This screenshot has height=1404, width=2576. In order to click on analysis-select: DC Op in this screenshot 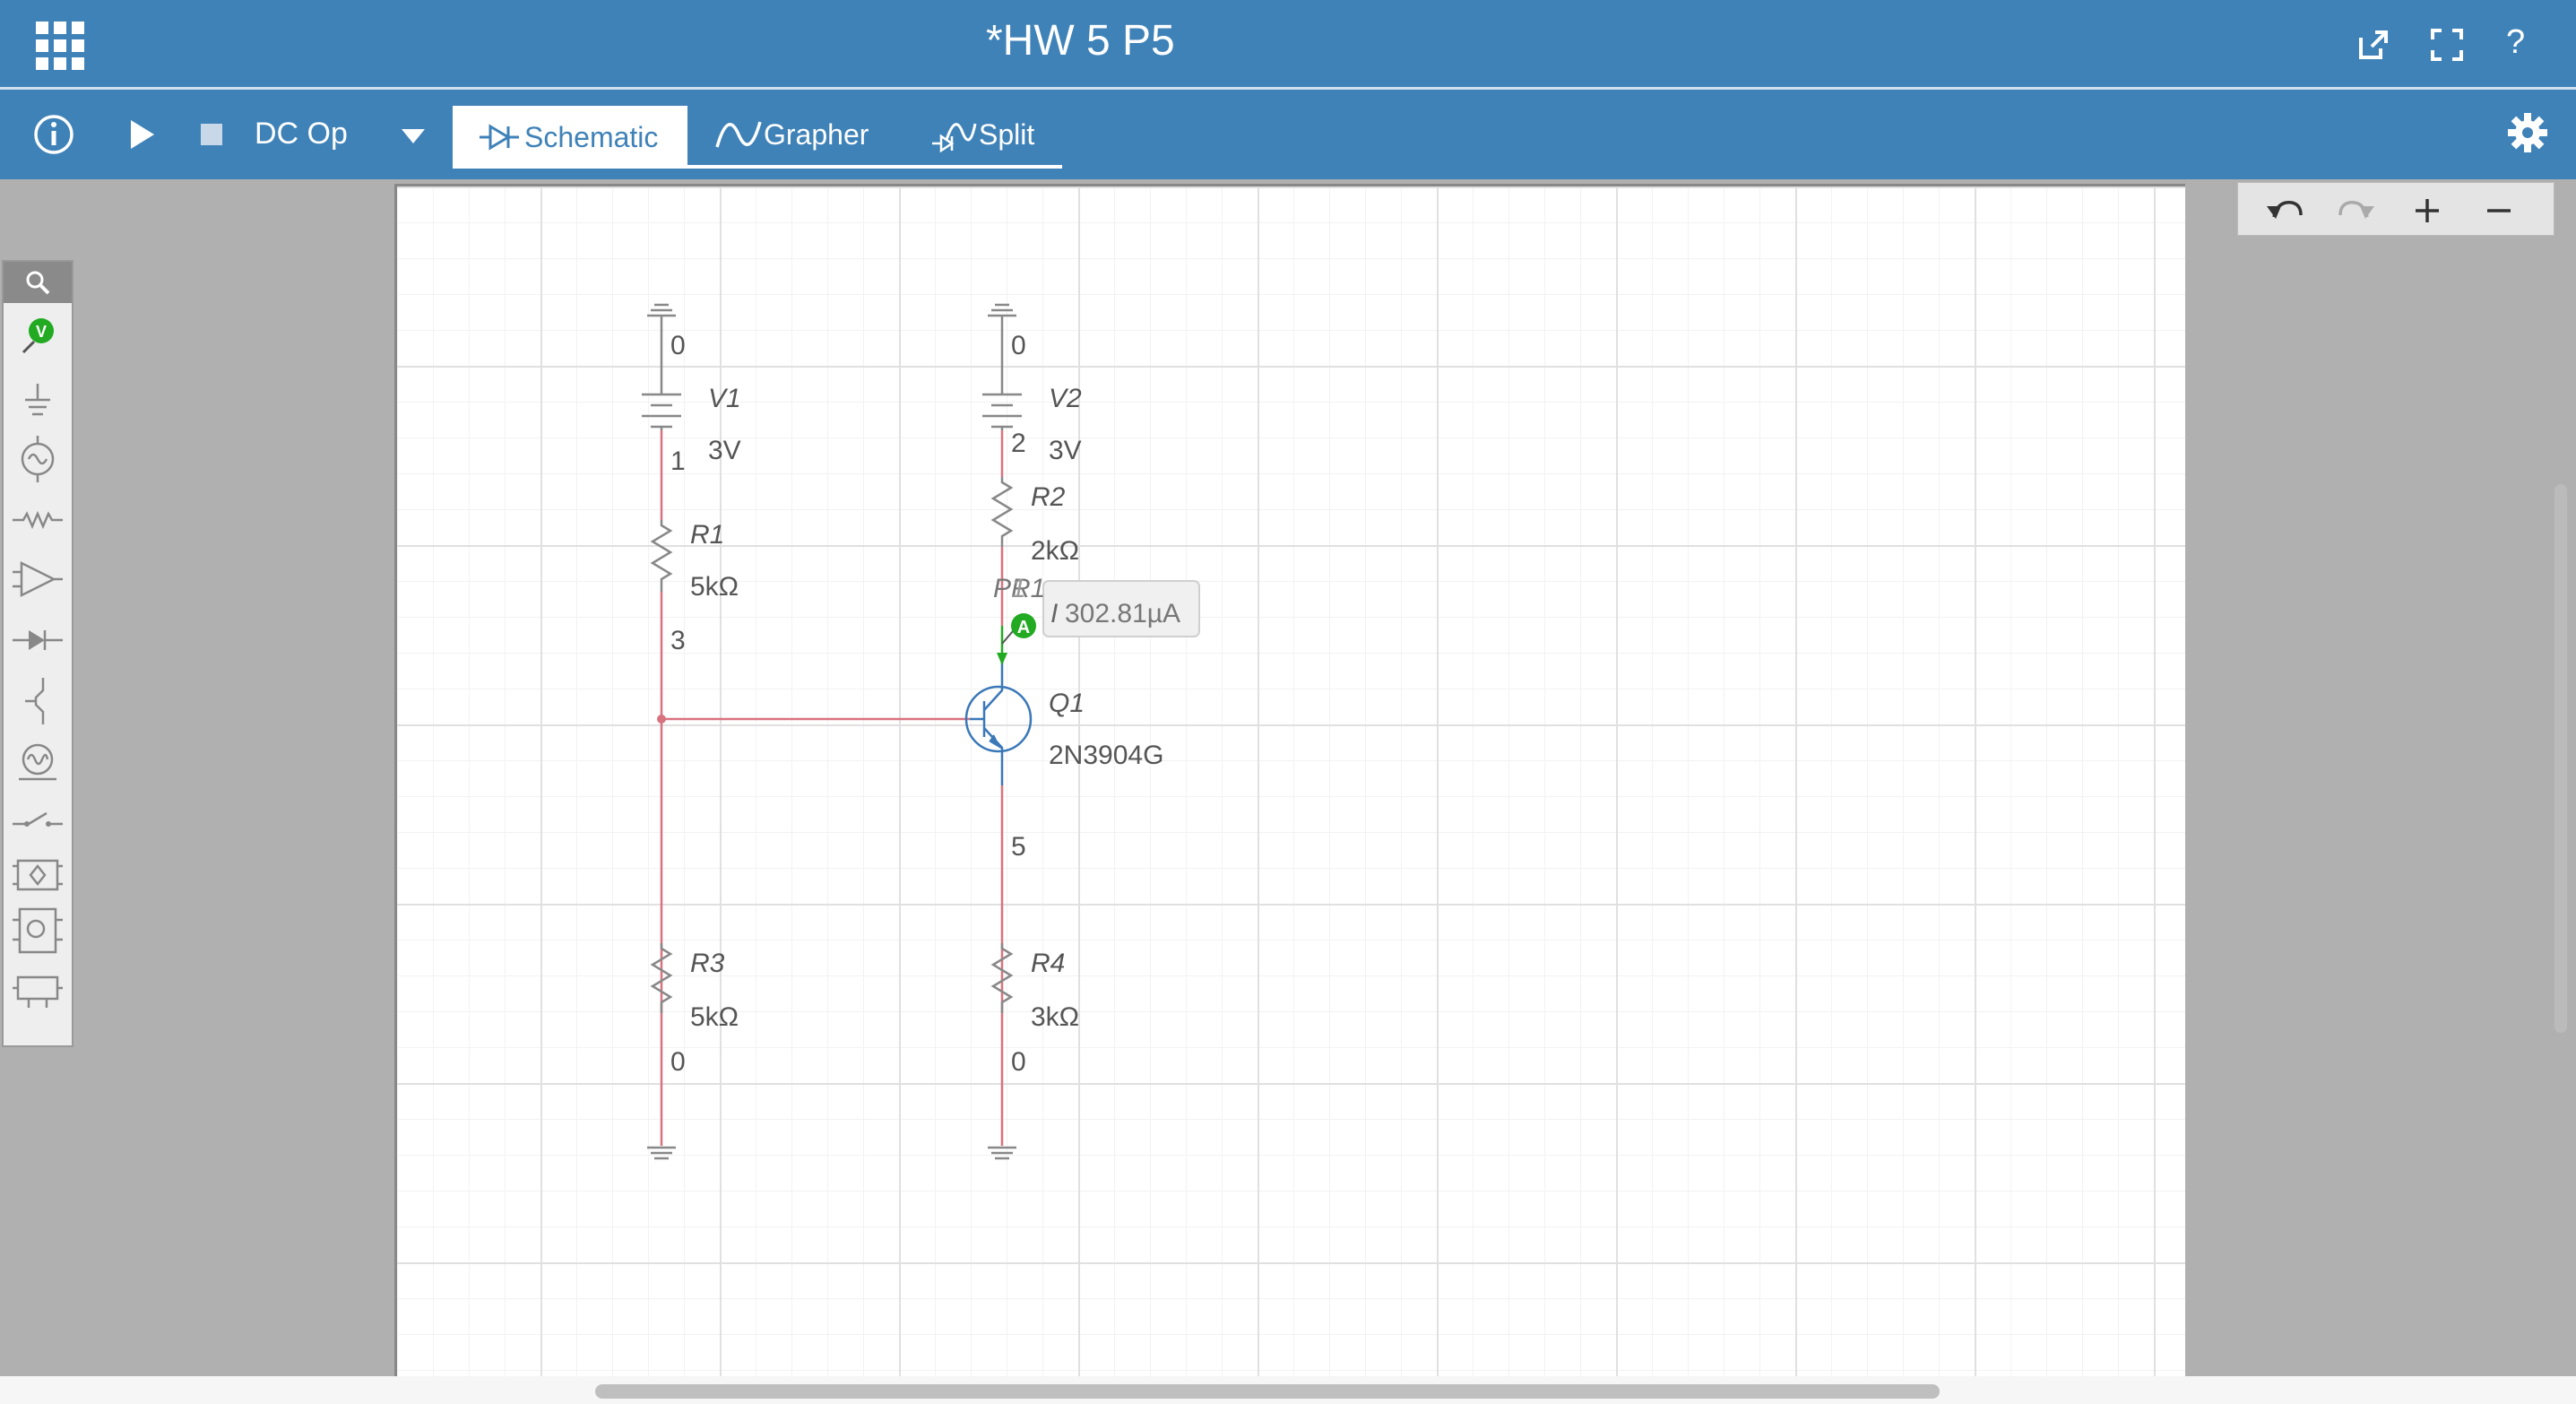, I will do `click(301, 134)`.